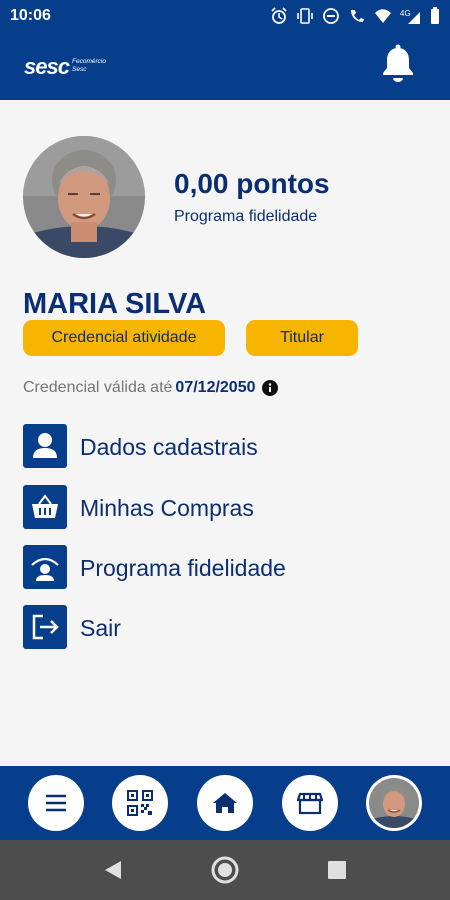  What do you see at coordinates (279, 16) in the screenshot?
I see `alarm-icon` at bounding box center [279, 16].